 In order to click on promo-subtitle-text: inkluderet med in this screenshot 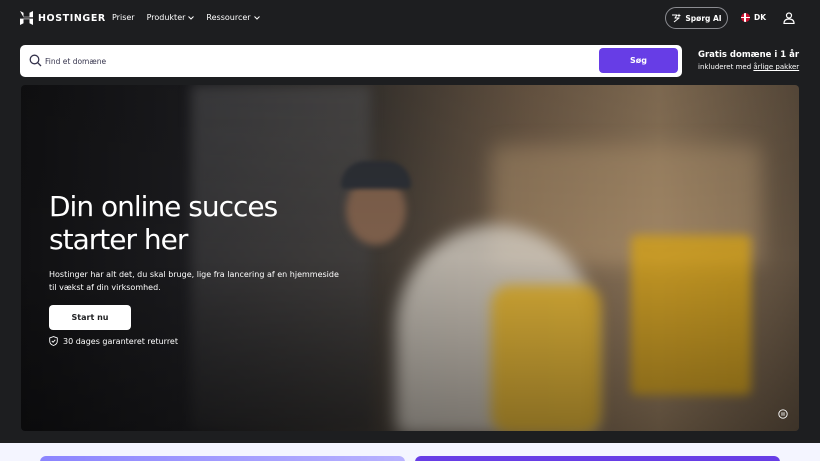, I will do `click(725, 67)`.